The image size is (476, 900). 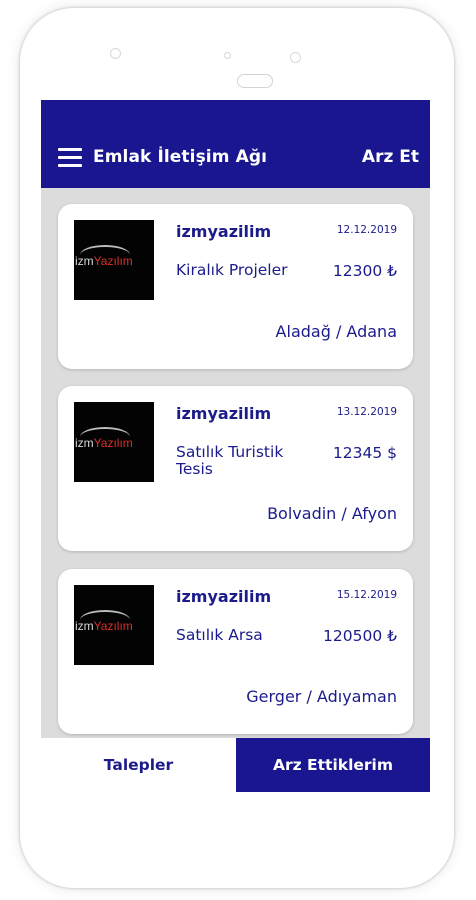 What do you see at coordinates (366, 412) in the screenshot?
I see `listing-date: 13.12.2019` at bounding box center [366, 412].